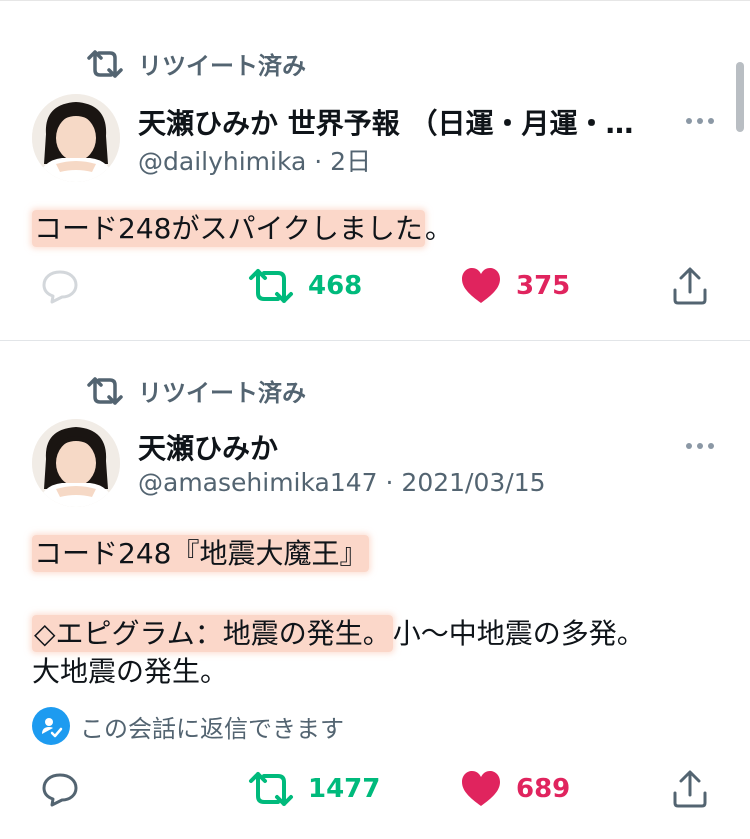 Image resolution: width=750 pixels, height=839 pixels. Describe the element at coordinates (543, 789) in the screenshot. I see `like-count: 689` at that location.